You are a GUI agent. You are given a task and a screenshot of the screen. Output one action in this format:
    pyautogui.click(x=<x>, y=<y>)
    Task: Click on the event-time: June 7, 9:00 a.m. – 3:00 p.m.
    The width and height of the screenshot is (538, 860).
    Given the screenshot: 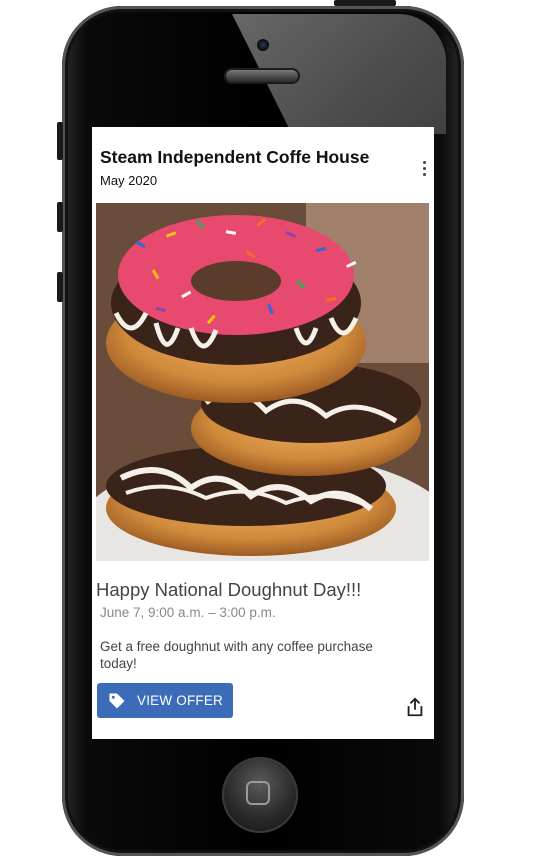 What is the action you would take?
    pyautogui.click(x=188, y=612)
    